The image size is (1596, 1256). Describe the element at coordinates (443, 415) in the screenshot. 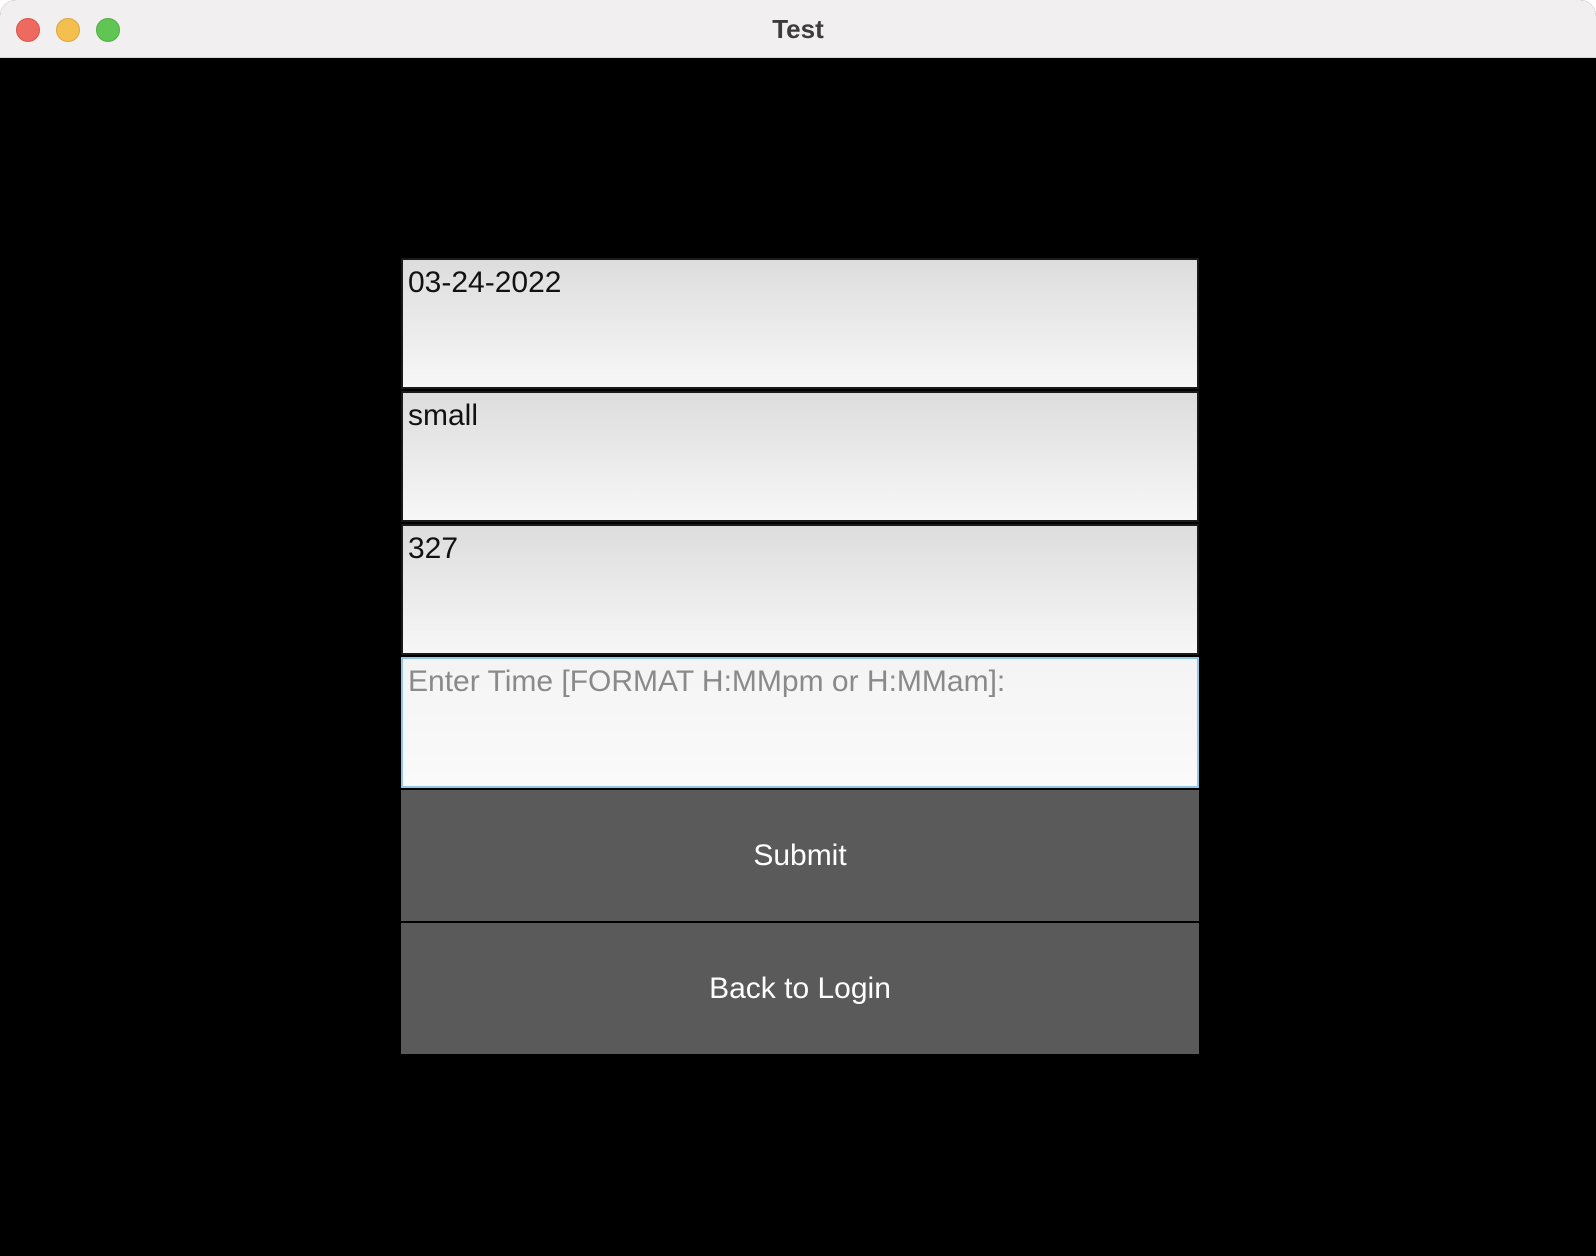

I see `size-field-value: small` at that location.